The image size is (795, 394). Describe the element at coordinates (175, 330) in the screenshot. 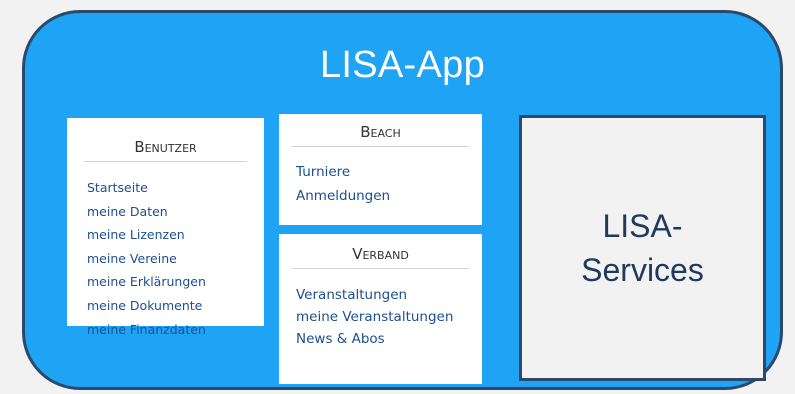

I see `menu-item-meine-finanzdaten: meine Finanzdaten` at that location.